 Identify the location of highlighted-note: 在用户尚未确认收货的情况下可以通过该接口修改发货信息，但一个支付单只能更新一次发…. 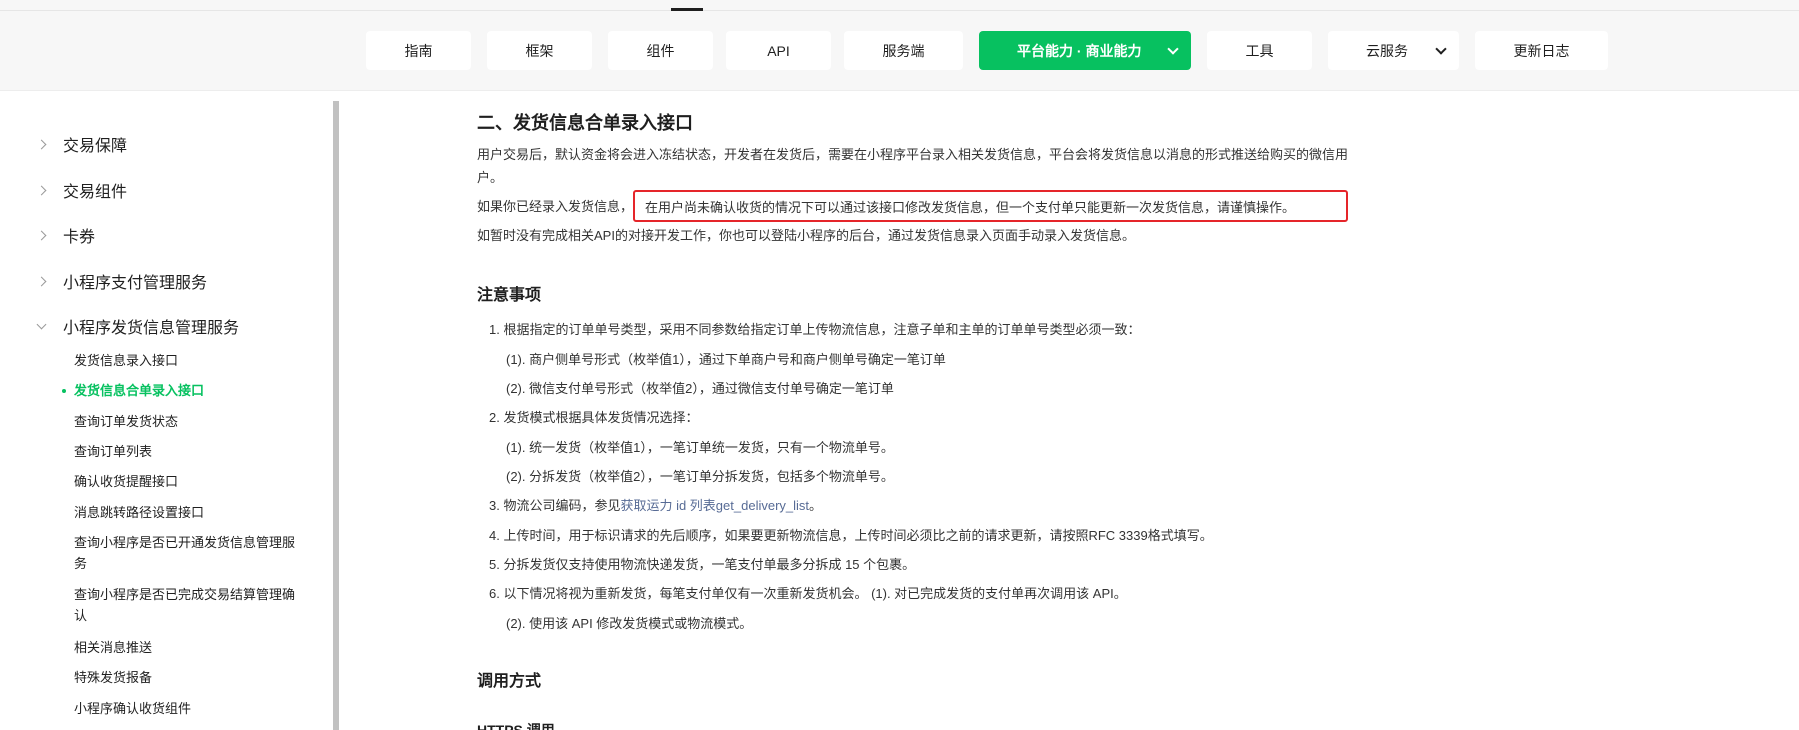
(970, 207).